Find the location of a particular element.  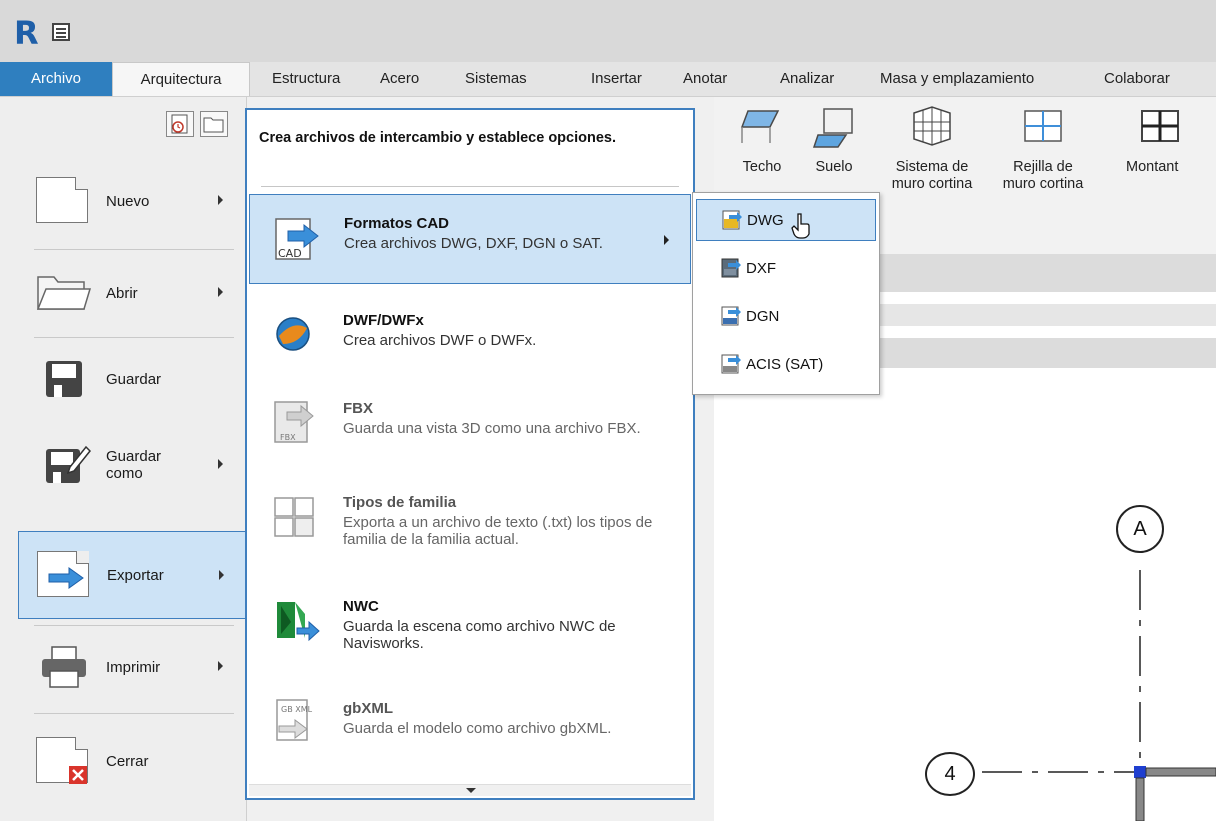

tab-colaborar: Colaborar is located at coordinates (1137, 79).